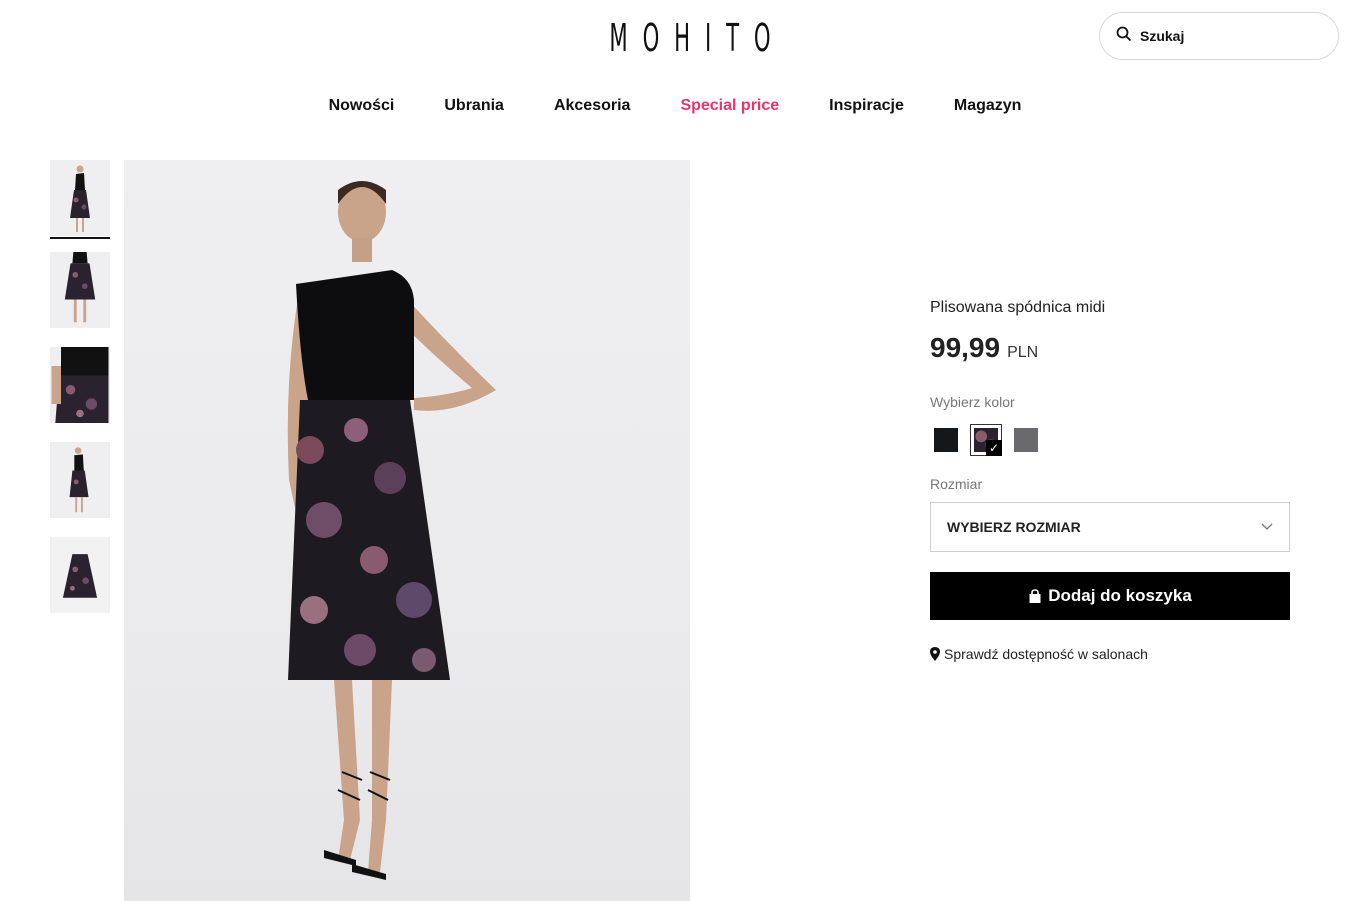 Image resolution: width=1350 pixels, height=901 pixels. I want to click on color-swatches: ✓, so click(1110, 440).